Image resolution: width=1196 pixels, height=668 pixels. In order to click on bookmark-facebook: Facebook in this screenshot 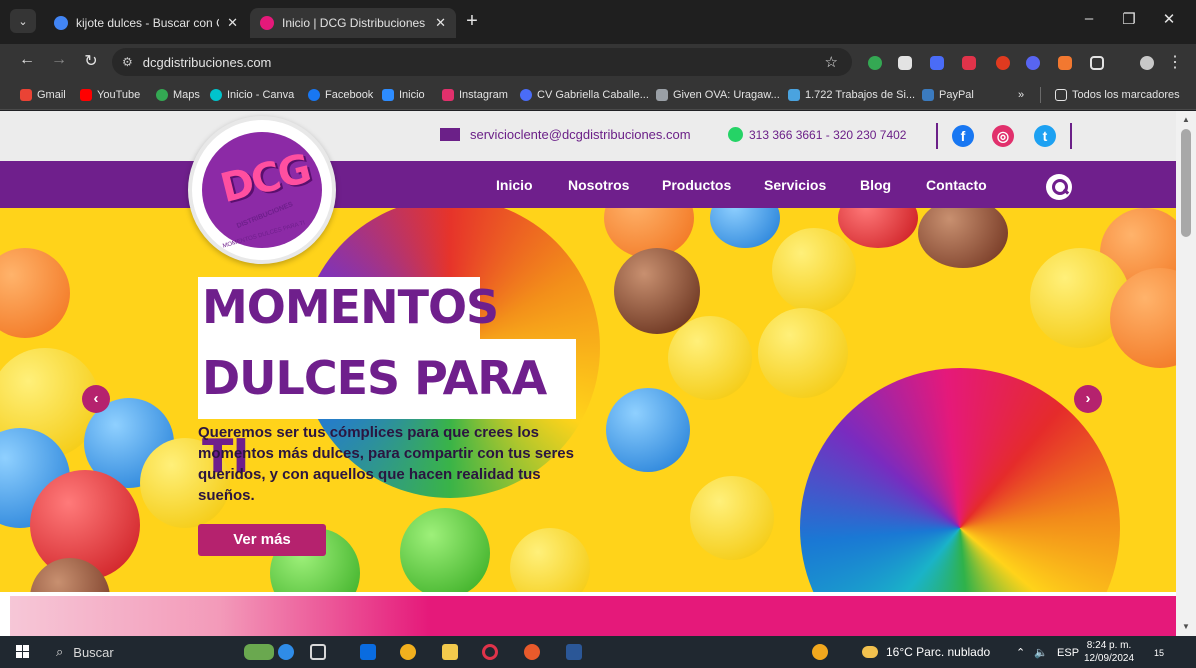, I will do `click(340, 95)`.